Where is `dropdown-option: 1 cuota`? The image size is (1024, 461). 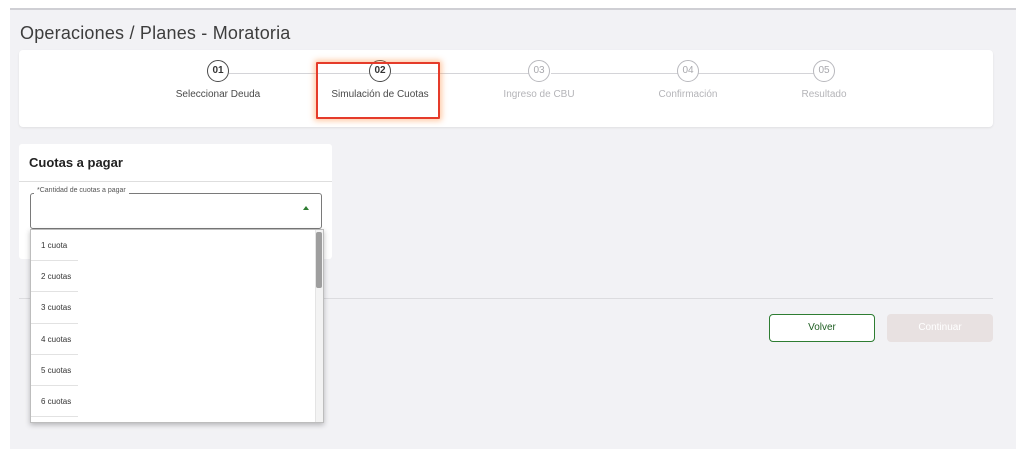
dropdown-option: 1 cuota is located at coordinates (177, 246).